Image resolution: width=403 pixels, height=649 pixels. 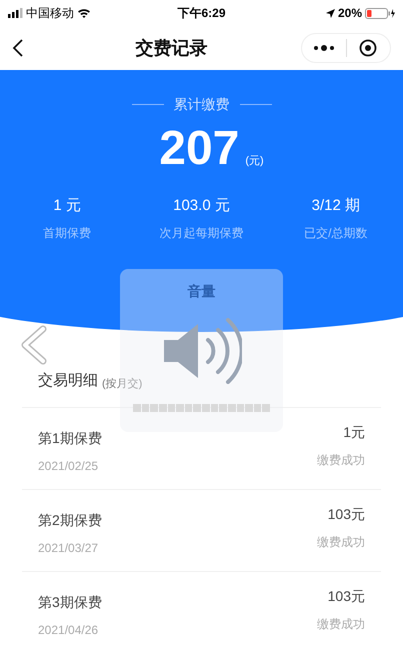 I want to click on section-note: (按月交), so click(x=122, y=384).